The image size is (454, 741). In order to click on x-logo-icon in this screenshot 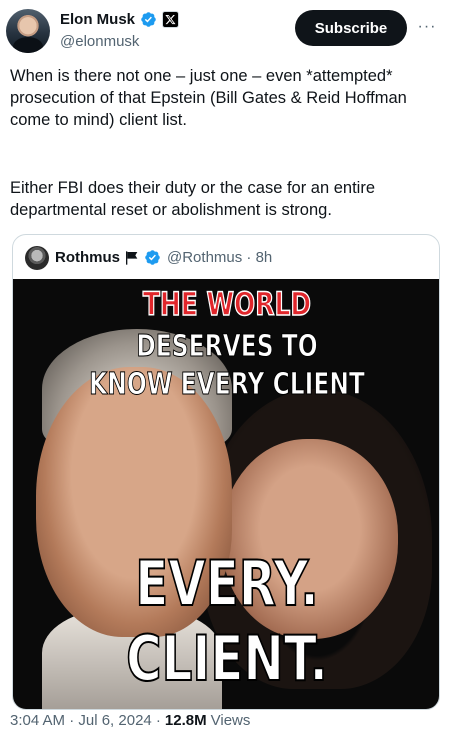, I will do `click(171, 19)`.